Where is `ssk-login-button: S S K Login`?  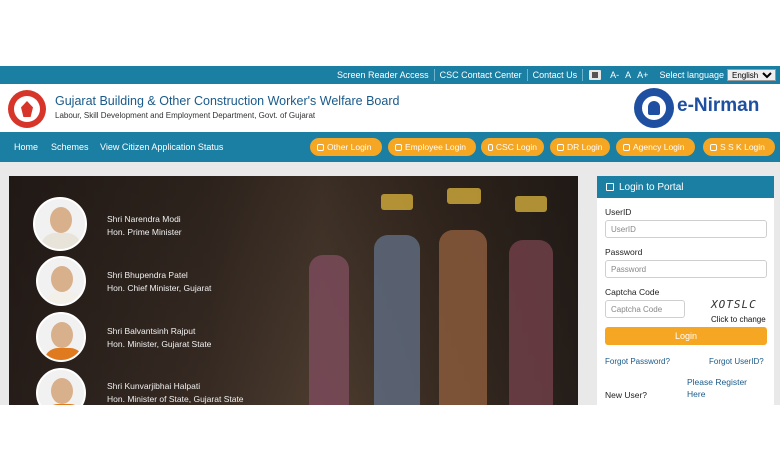
ssk-login-button: S S K Login is located at coordinates (739, 147).